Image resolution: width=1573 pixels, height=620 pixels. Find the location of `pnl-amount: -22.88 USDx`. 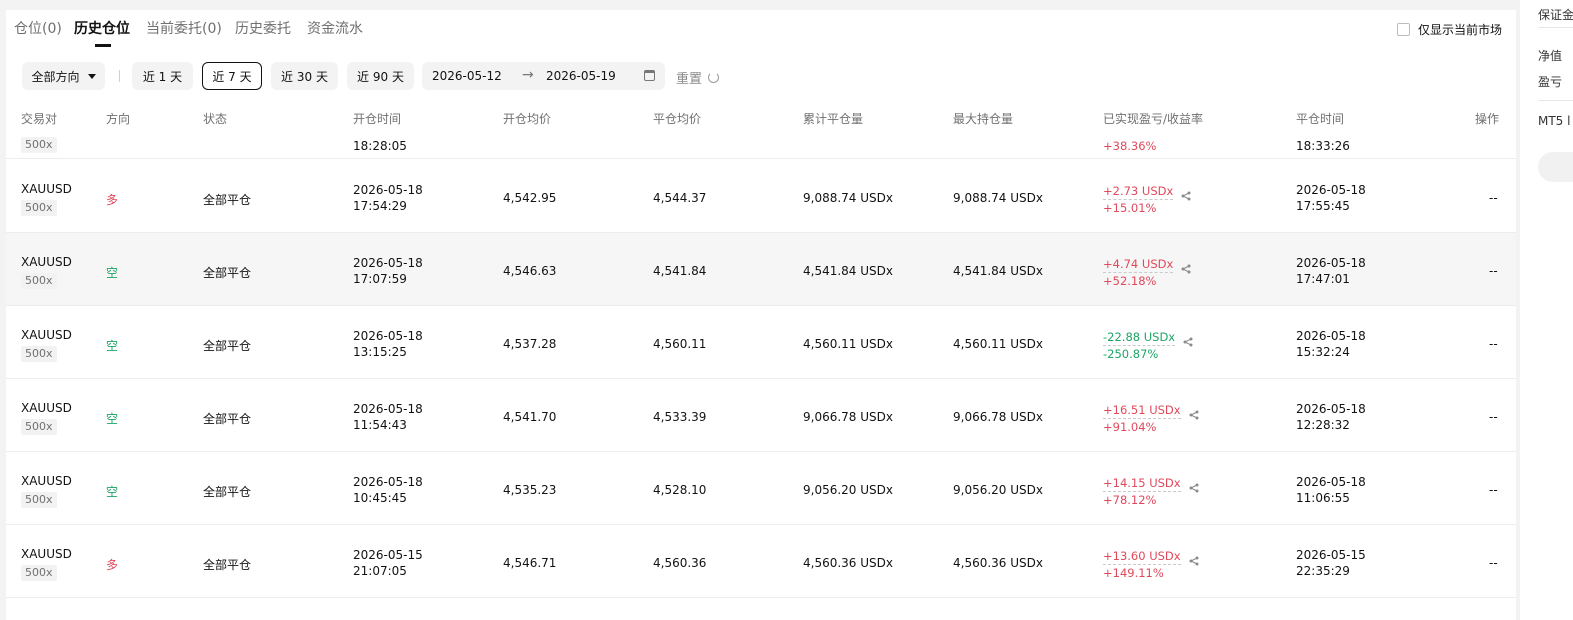

pnl-amount: -22.88 USDx is located at coordinates (1139, 338).